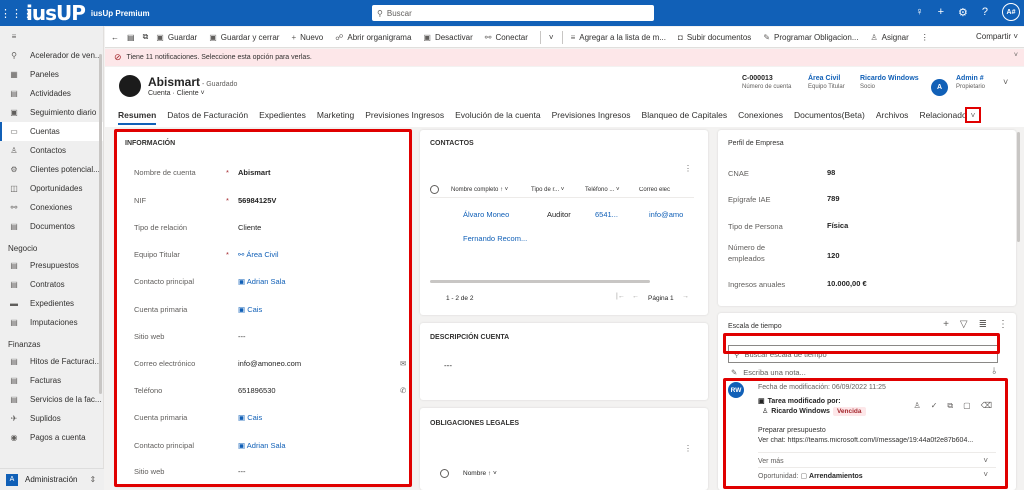  What do you see at coordinates (950, 406) in the screenshot?
I see `open-record-icon: ⧉` at bounding box center [950, 406].